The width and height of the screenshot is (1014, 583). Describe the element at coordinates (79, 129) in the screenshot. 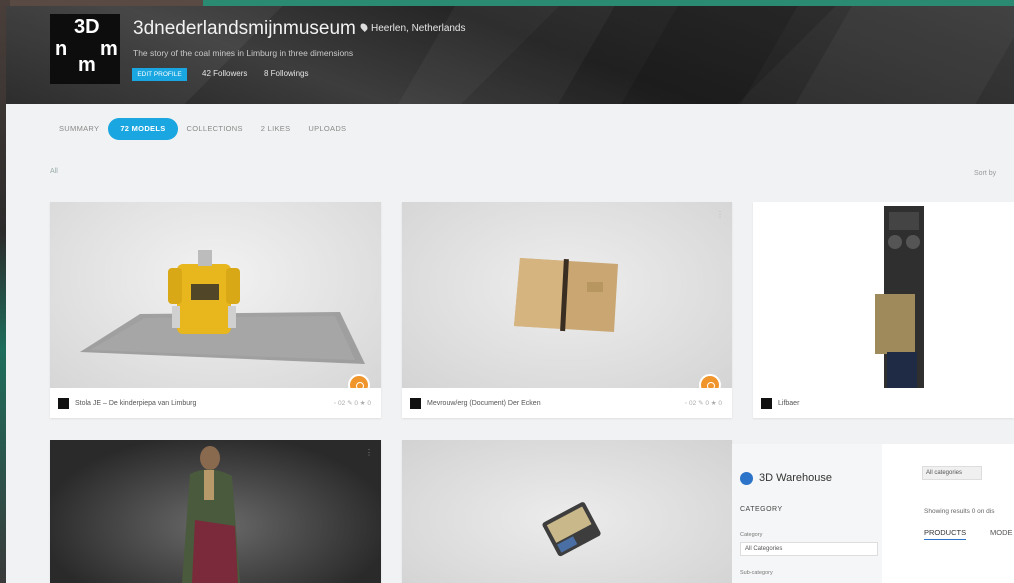

I see `tab-summary: SUMMARY` at that location.